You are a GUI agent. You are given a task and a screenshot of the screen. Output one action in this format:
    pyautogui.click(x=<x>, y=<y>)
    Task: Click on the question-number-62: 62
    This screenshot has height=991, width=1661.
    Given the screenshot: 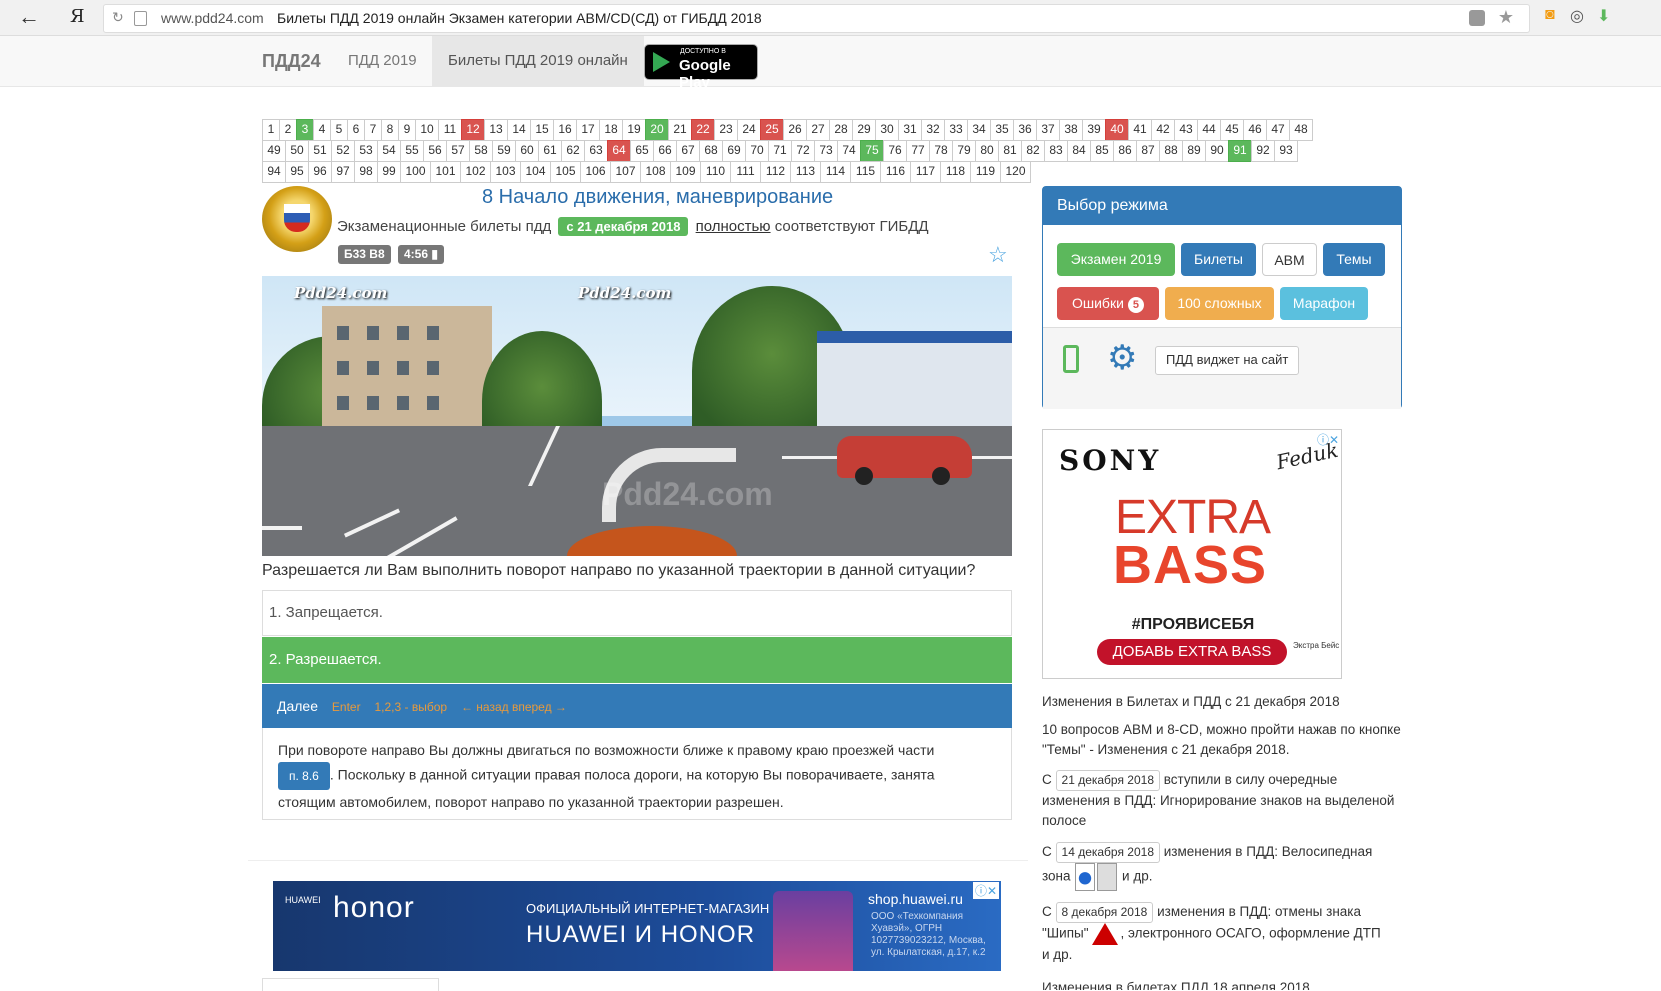 What is the action you would take?
    pyautogui.click(x=573, y=151)
    